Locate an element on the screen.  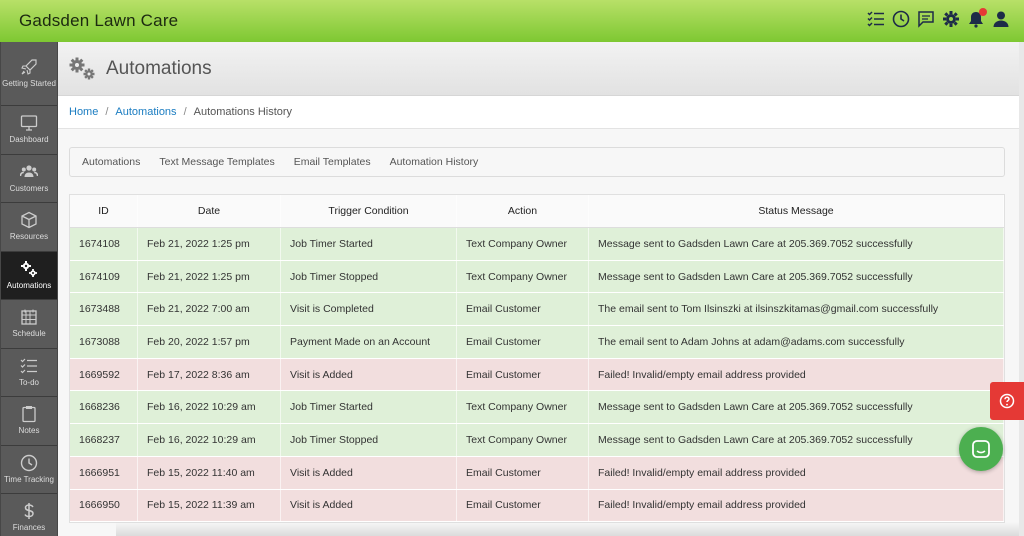
cell-date: Feb 15, 2022 11:39 am is located at coordinates (209, 505).